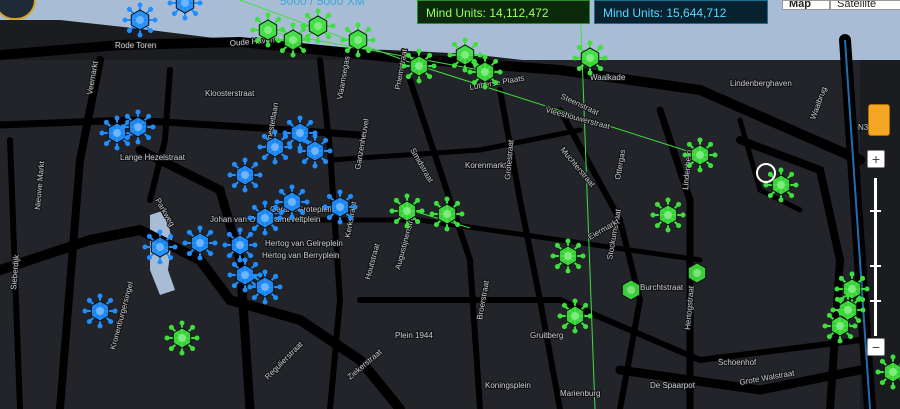  What do you see at coordinates (486, 165) in the screenshot?
I see `street-label: Korenmarkt` at bounding box center [486, 165].